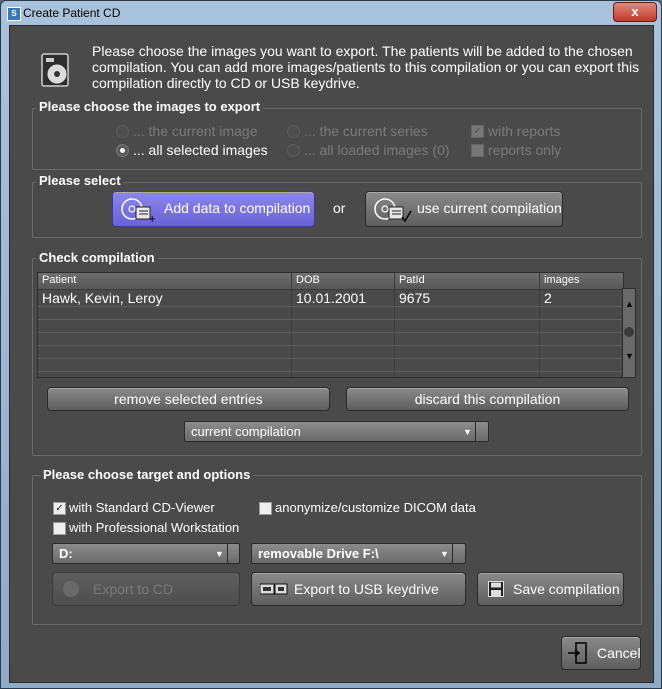 The image size is (662, 689). I want to click on anonymize-checkbox, so click(265, 508).